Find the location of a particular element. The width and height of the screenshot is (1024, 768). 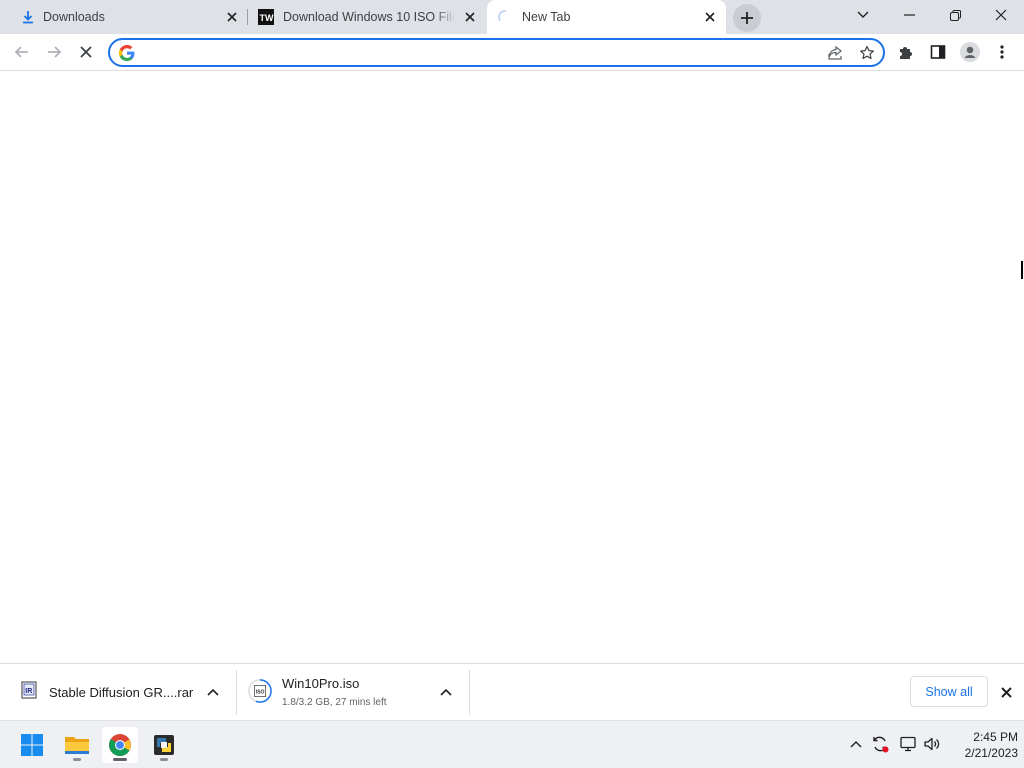

puzzle-icon is located at coordinates (906, 53).